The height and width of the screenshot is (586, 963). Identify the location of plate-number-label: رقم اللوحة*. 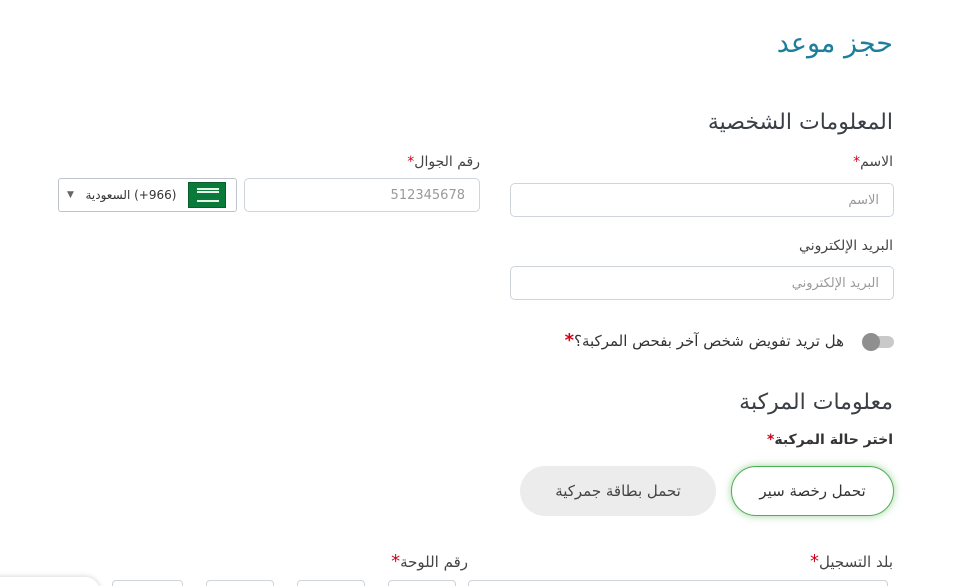
(429, 561).